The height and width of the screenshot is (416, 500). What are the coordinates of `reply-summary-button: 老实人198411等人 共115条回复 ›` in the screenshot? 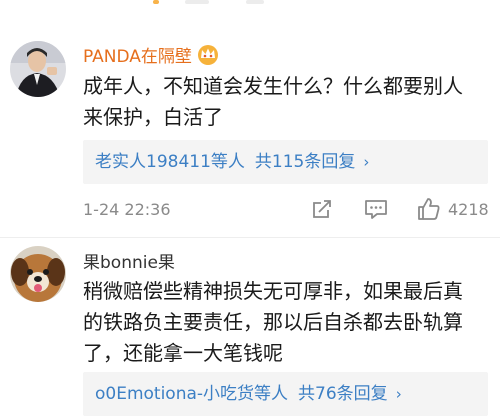 It's located at (285, 162).